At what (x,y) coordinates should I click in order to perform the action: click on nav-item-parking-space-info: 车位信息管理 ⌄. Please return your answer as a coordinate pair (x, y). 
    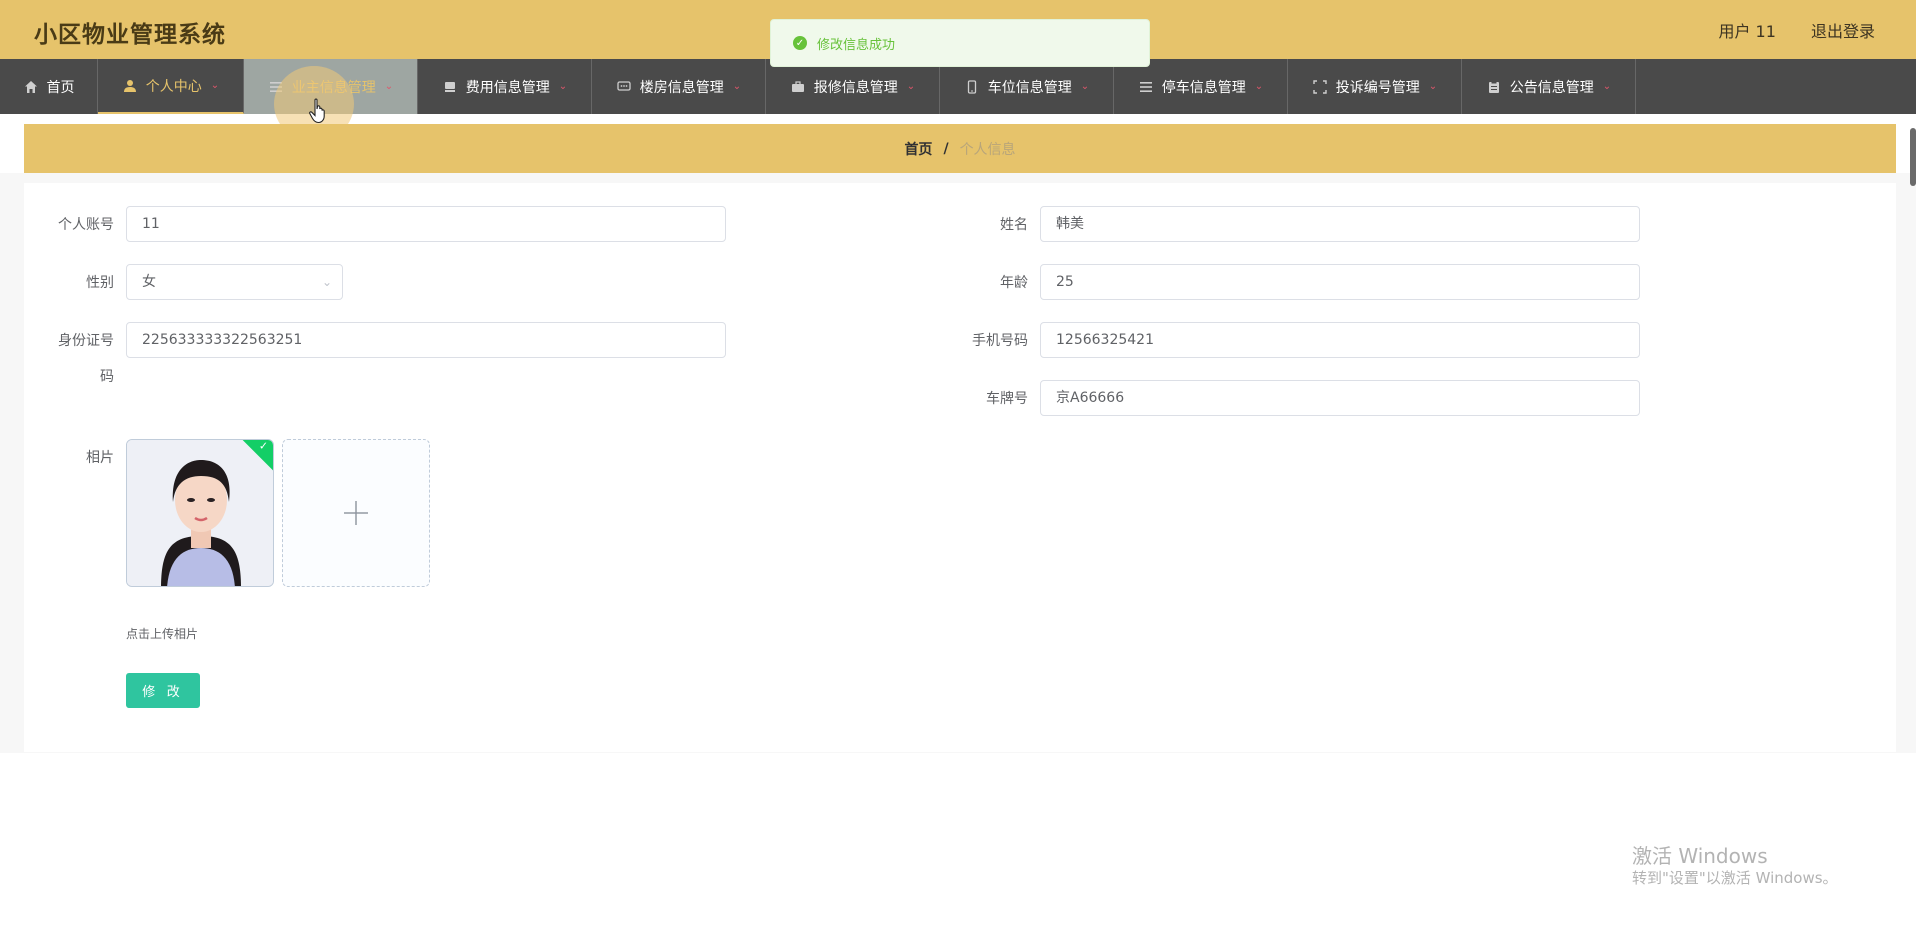
    Looking at the image, I should click on (1027, 86).